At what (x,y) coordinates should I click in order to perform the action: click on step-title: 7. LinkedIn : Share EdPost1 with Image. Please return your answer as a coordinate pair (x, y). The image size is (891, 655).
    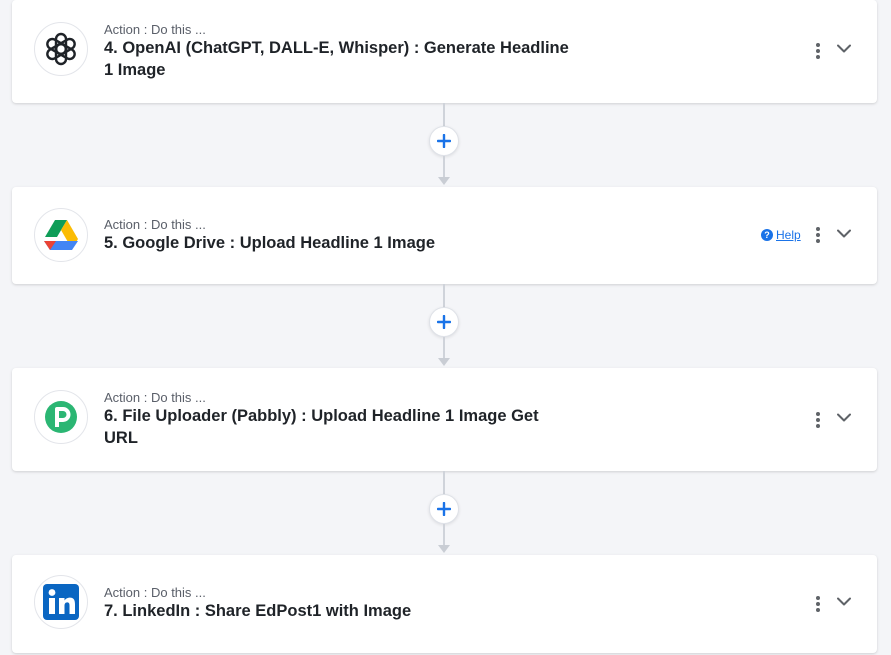
    Looking at the image, I should click on (258, 611).